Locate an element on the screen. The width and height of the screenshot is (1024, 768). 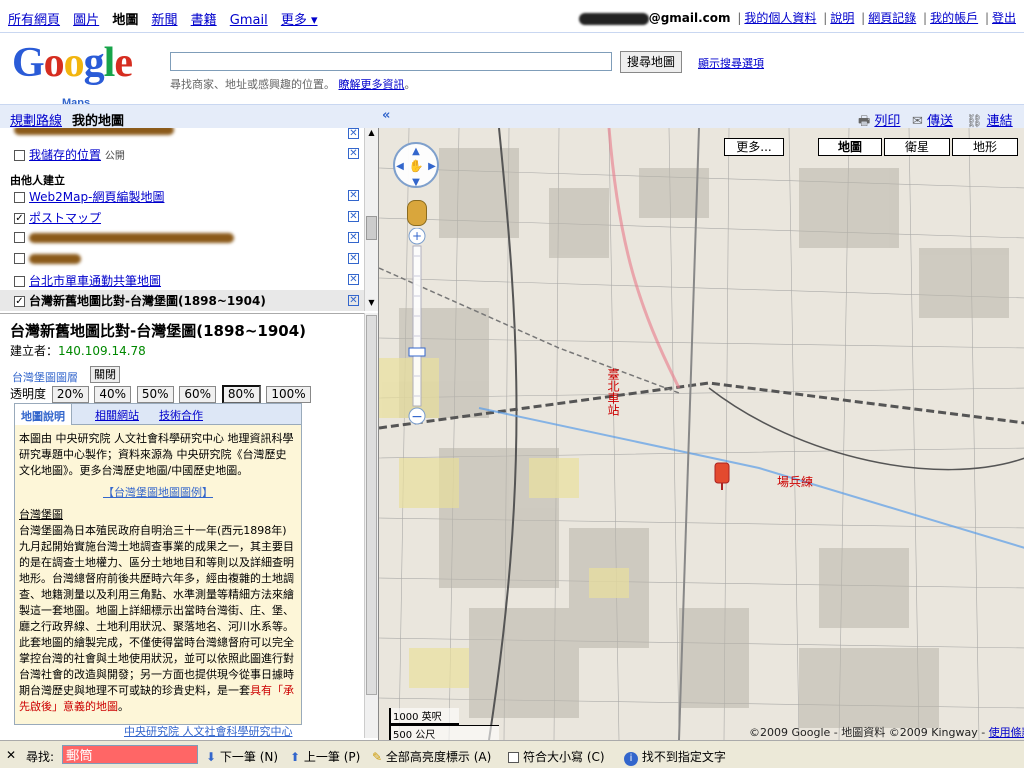
close-find-icon: ✕ is located at coordinates (11, 755).